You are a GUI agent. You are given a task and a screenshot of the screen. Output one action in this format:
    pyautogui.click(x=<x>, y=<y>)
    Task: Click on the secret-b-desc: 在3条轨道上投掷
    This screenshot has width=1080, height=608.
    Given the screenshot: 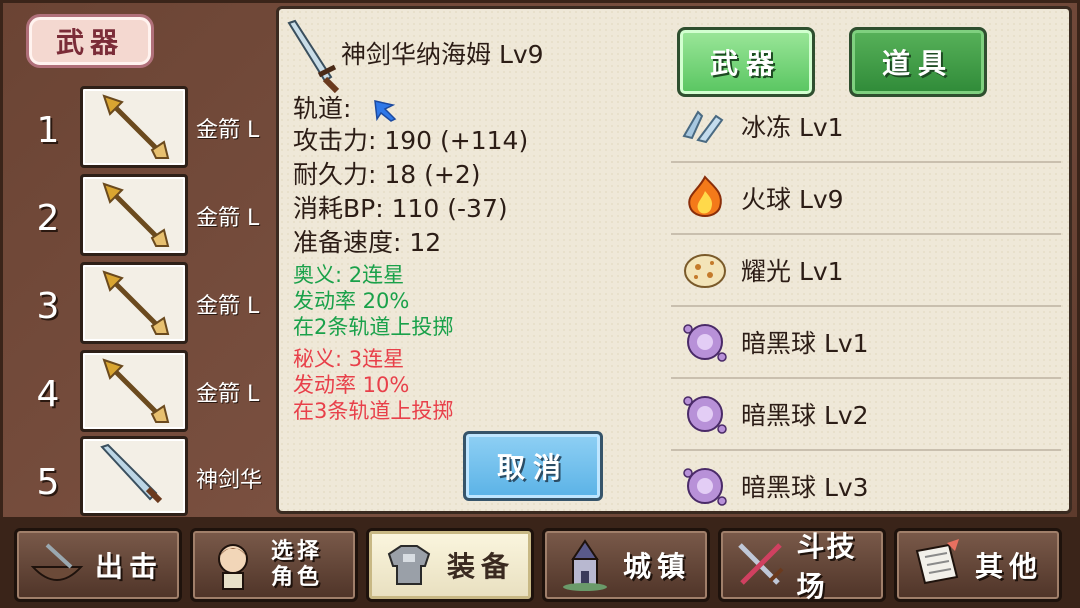 What is the action you would take?
    pyautogui.click(x=373, y=411)
    